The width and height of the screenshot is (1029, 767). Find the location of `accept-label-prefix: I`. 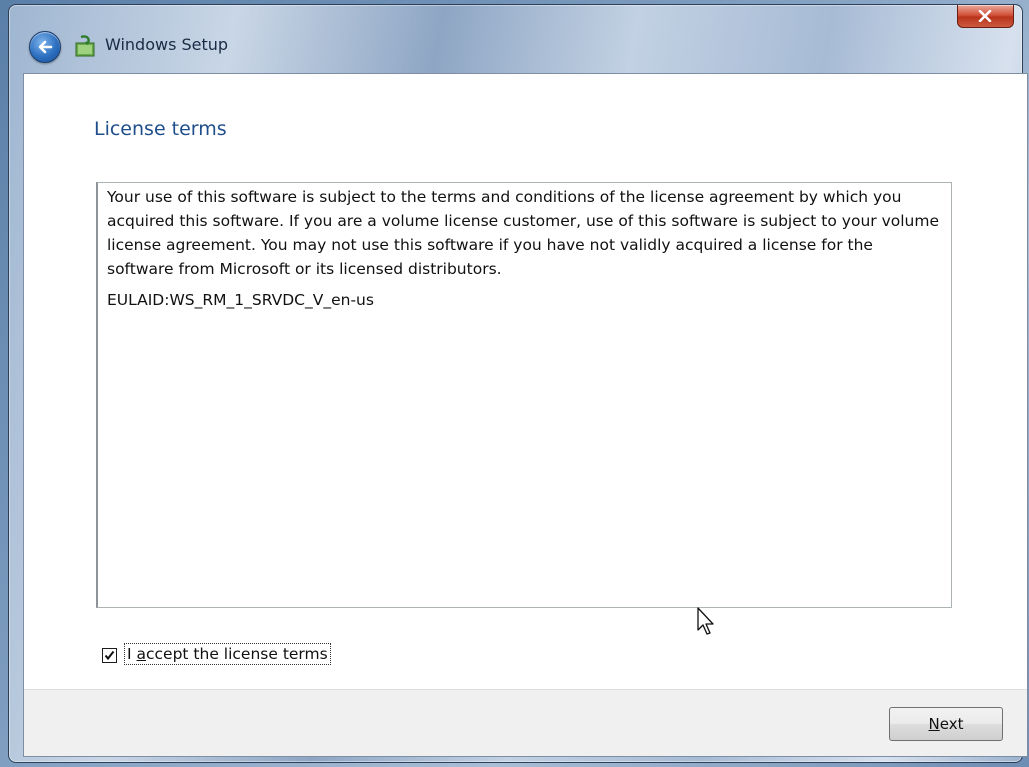

accept-label-prefix: I is located at coordinates (132, 654).